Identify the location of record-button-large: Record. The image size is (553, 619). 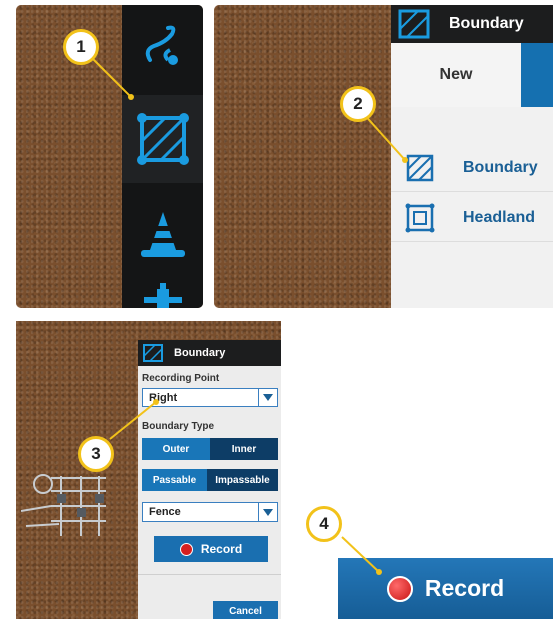
(445, 588).